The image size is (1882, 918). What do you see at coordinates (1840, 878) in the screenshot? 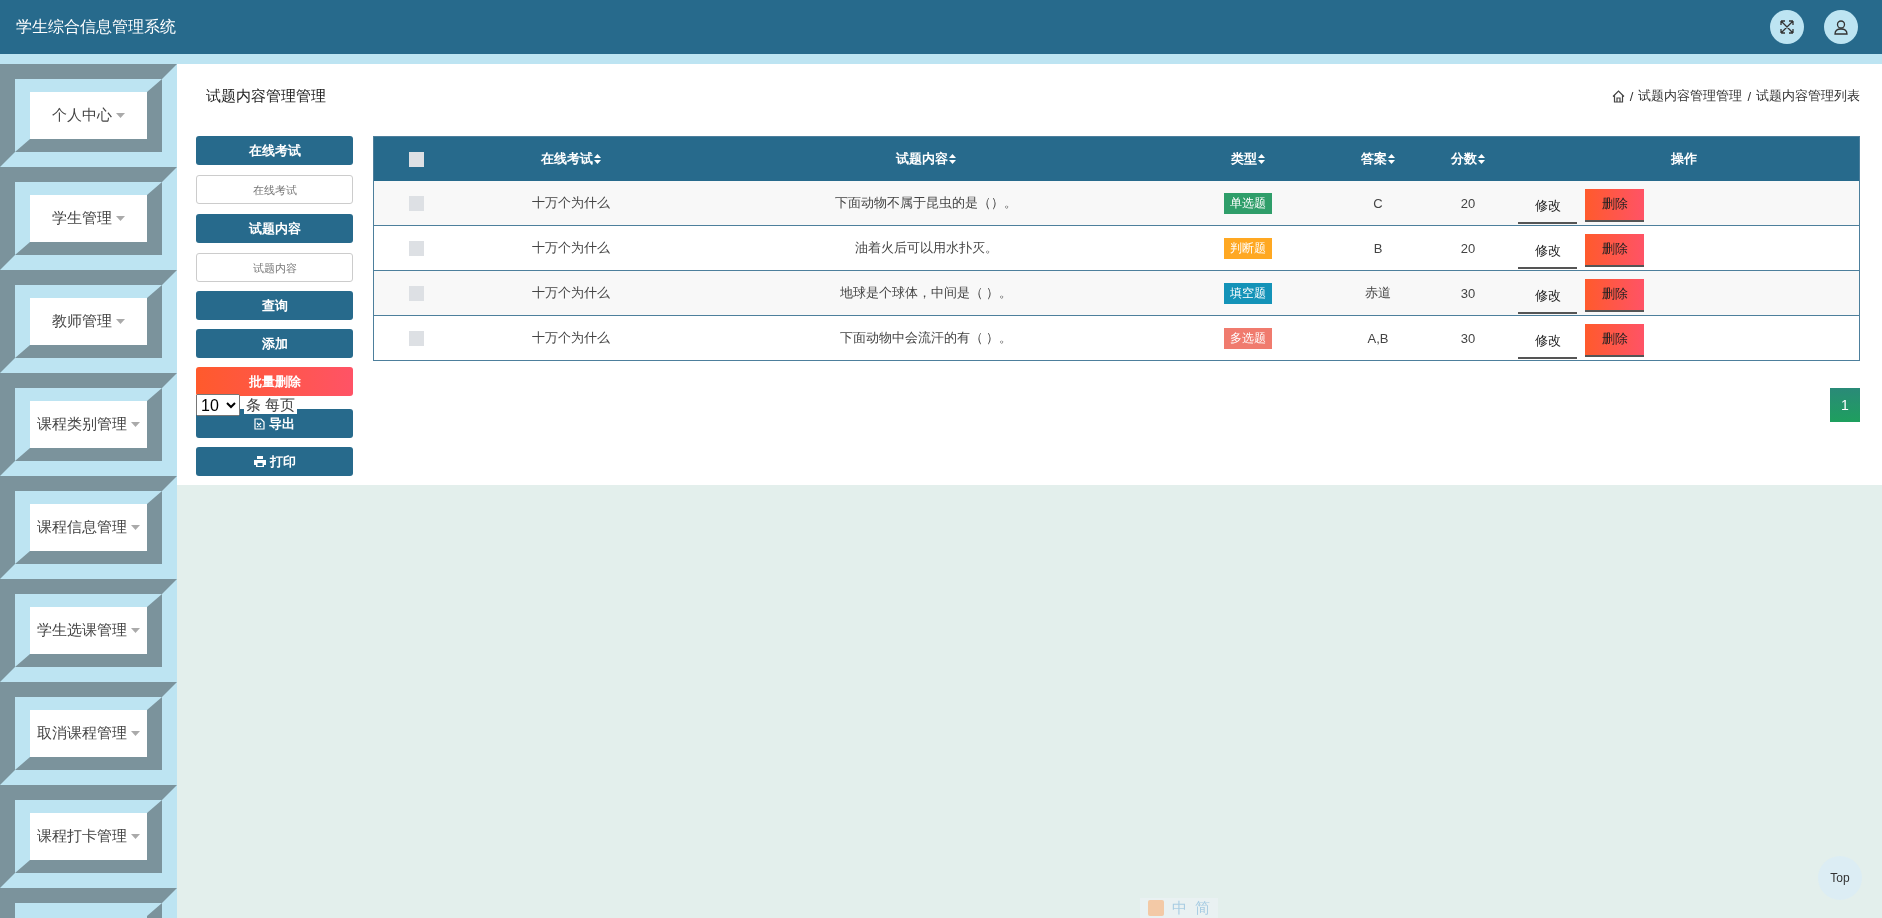
I see `back-to-top-button: Top` at bounding box center [1840, 878].